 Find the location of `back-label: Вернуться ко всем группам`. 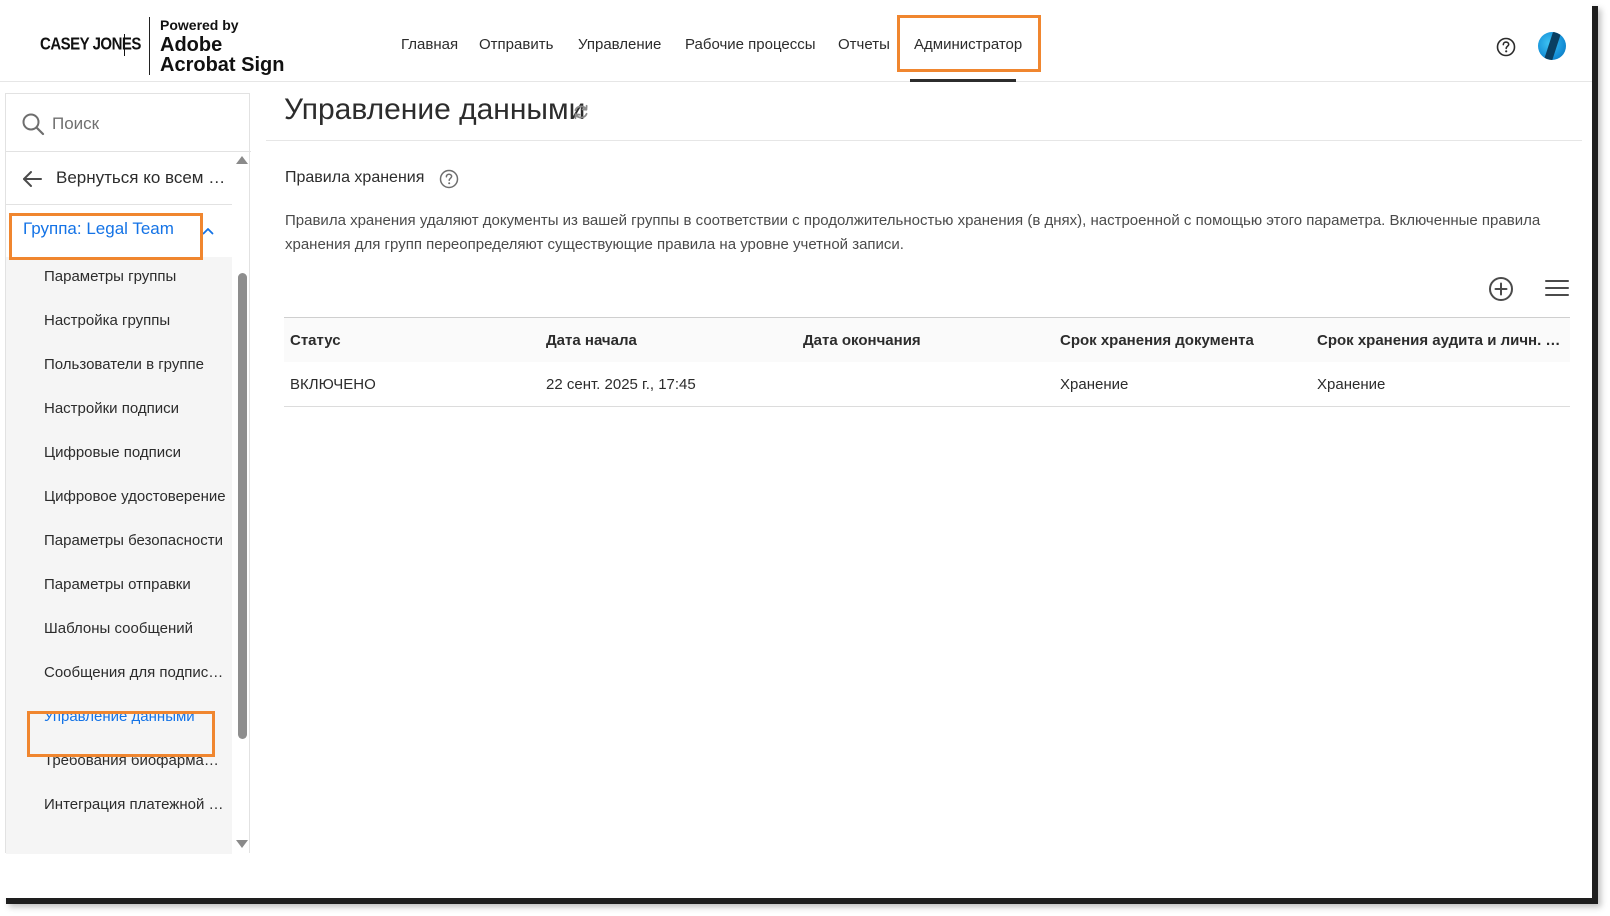

back-label: Вернуться ко всем группам is located at coordinates (142, 177).